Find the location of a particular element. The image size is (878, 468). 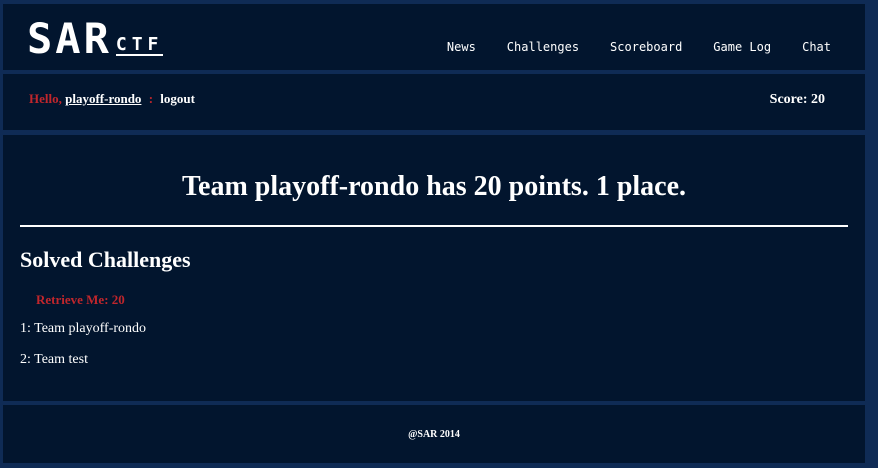

username-link: playoff-rondo is located at coordinates (103, 98).